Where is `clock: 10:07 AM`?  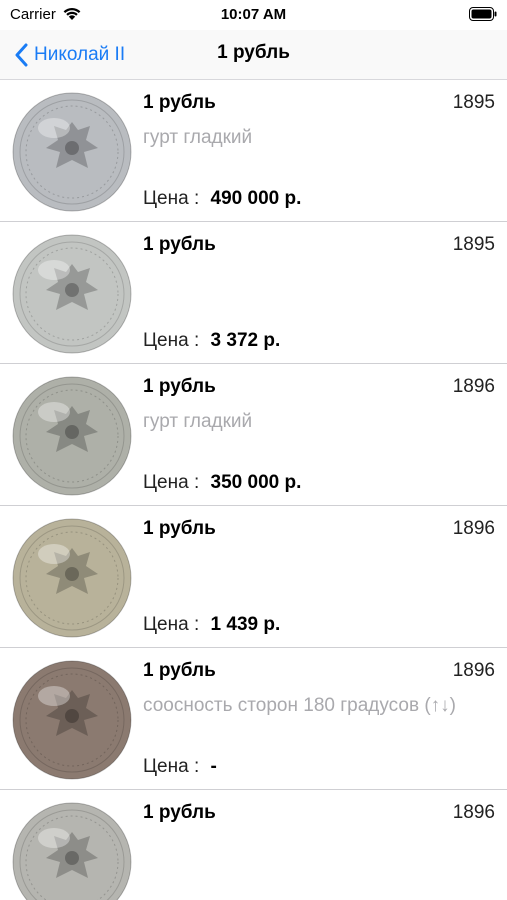
clock: 10:07 AM is located at coordinates (253, 14).